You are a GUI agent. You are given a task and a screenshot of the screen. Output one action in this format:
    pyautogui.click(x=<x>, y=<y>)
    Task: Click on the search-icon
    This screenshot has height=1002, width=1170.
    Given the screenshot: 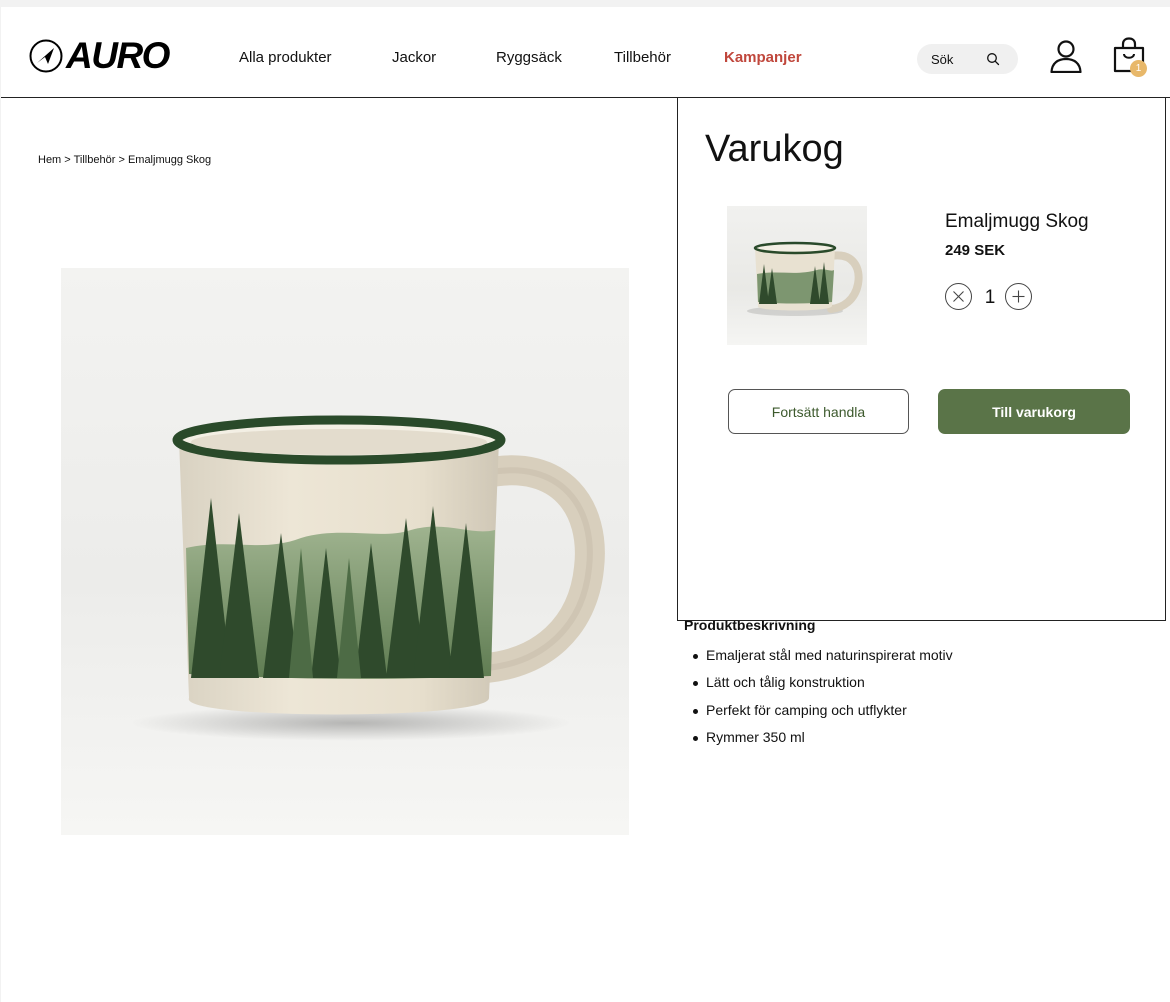 What is the action you would take?
    pyautogui.click(x=993, y=59)
    